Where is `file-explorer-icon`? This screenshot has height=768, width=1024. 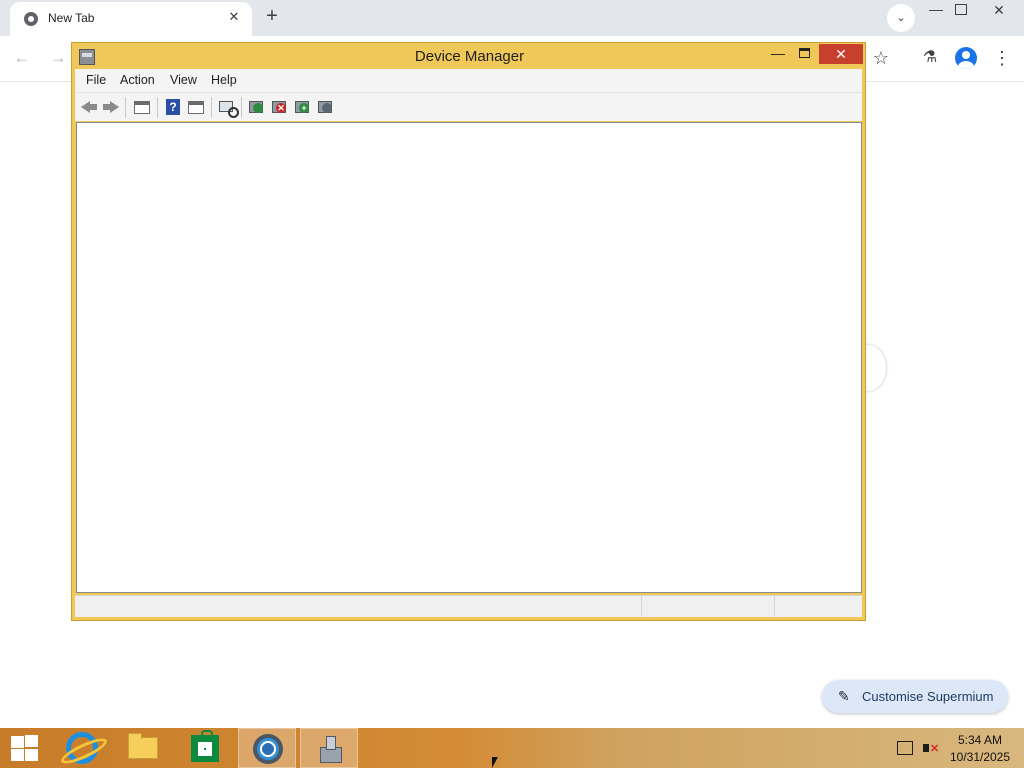
file-explorer-icon is located at coordinates (143, 748).